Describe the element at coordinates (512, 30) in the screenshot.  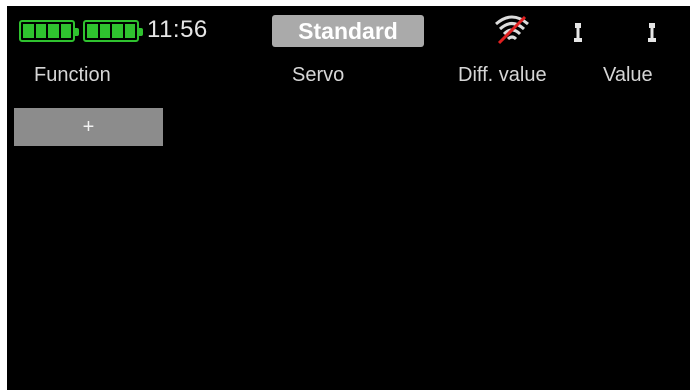
I see `wifi-off-icon` at that location.